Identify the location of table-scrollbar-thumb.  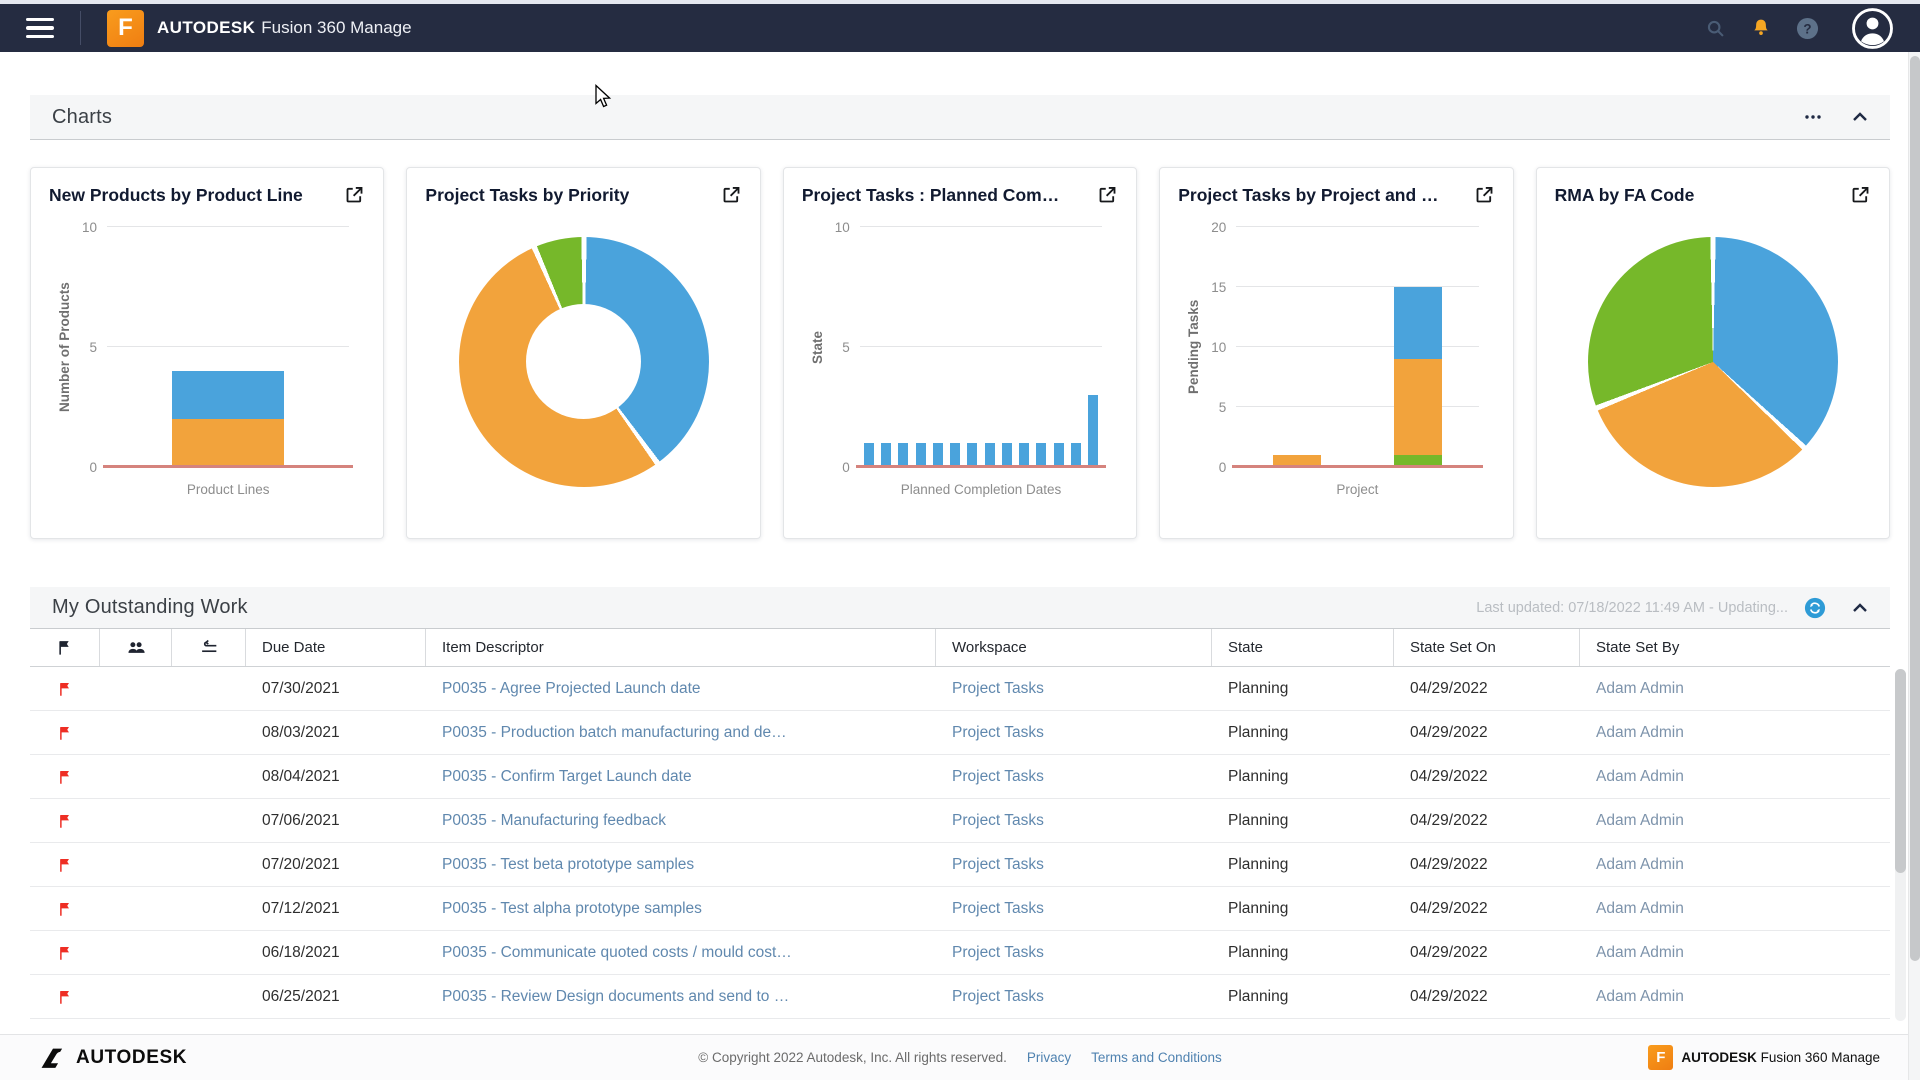
(1900, 771).